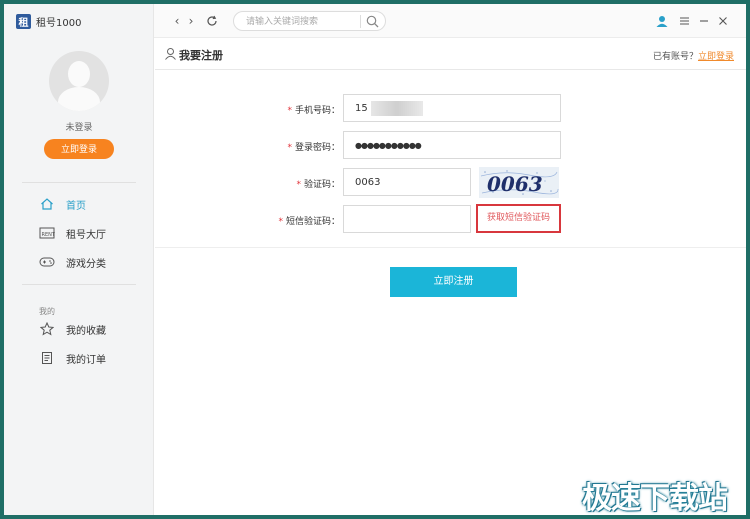 The height and width of the screenshot is (519, 750). I want to click on gamepad-icon, so click(47, 262).